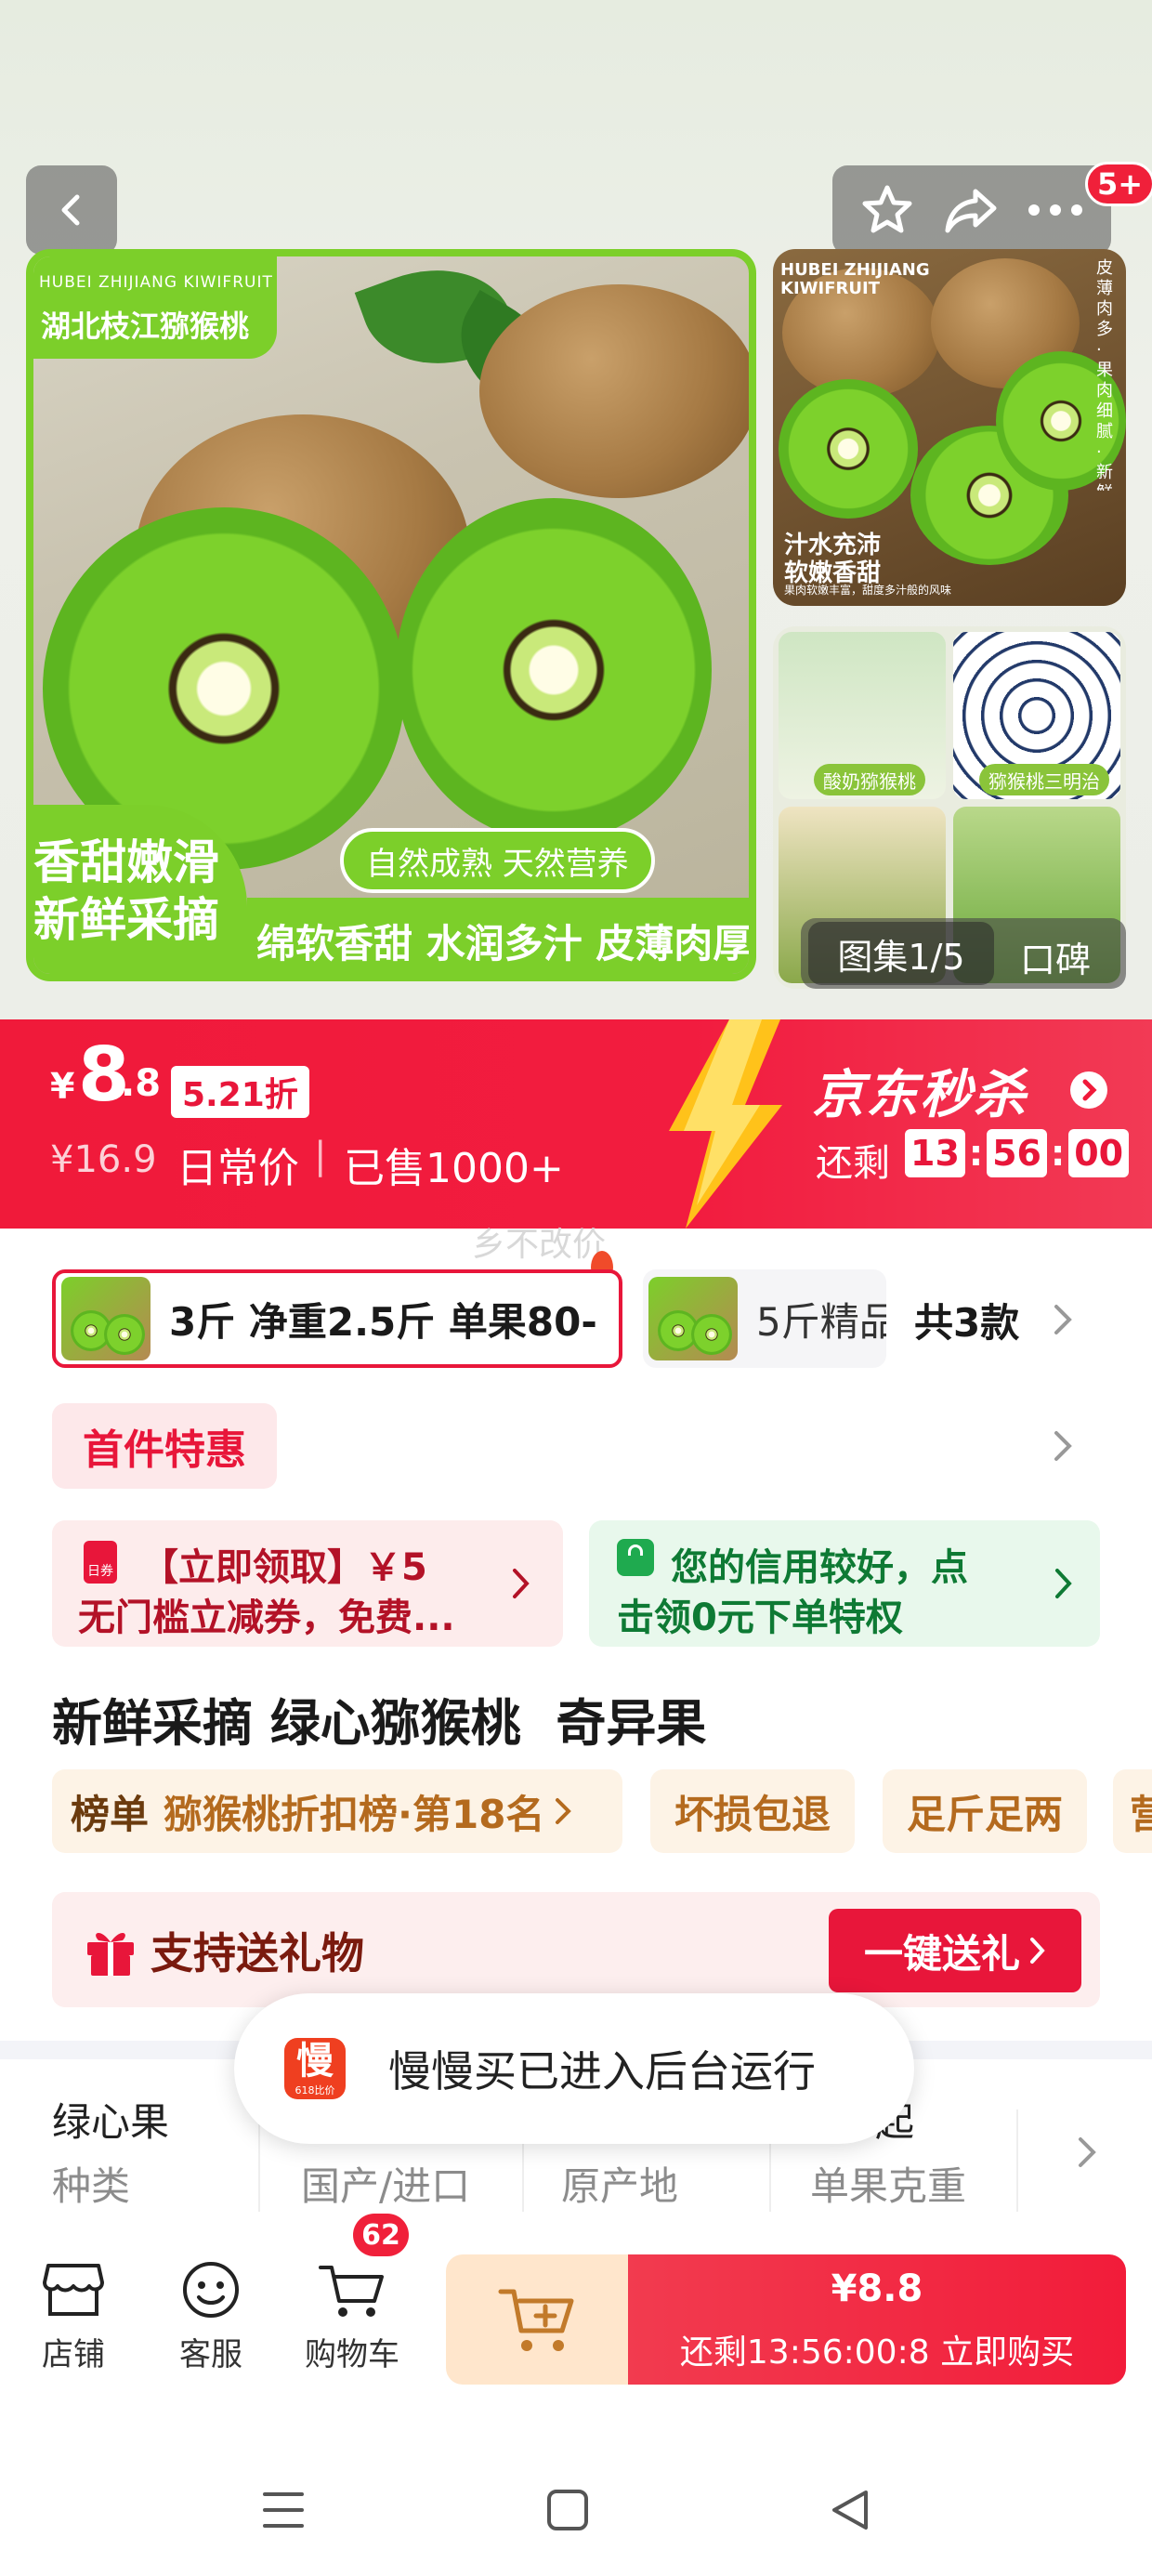  What do you see at coordinates (1104, 374) in the screenshot?
I see `thumb1-side-text: 皮薄肉多 · 果肉细腻 · 新鲜味美` at bounding box center [1104, 374].